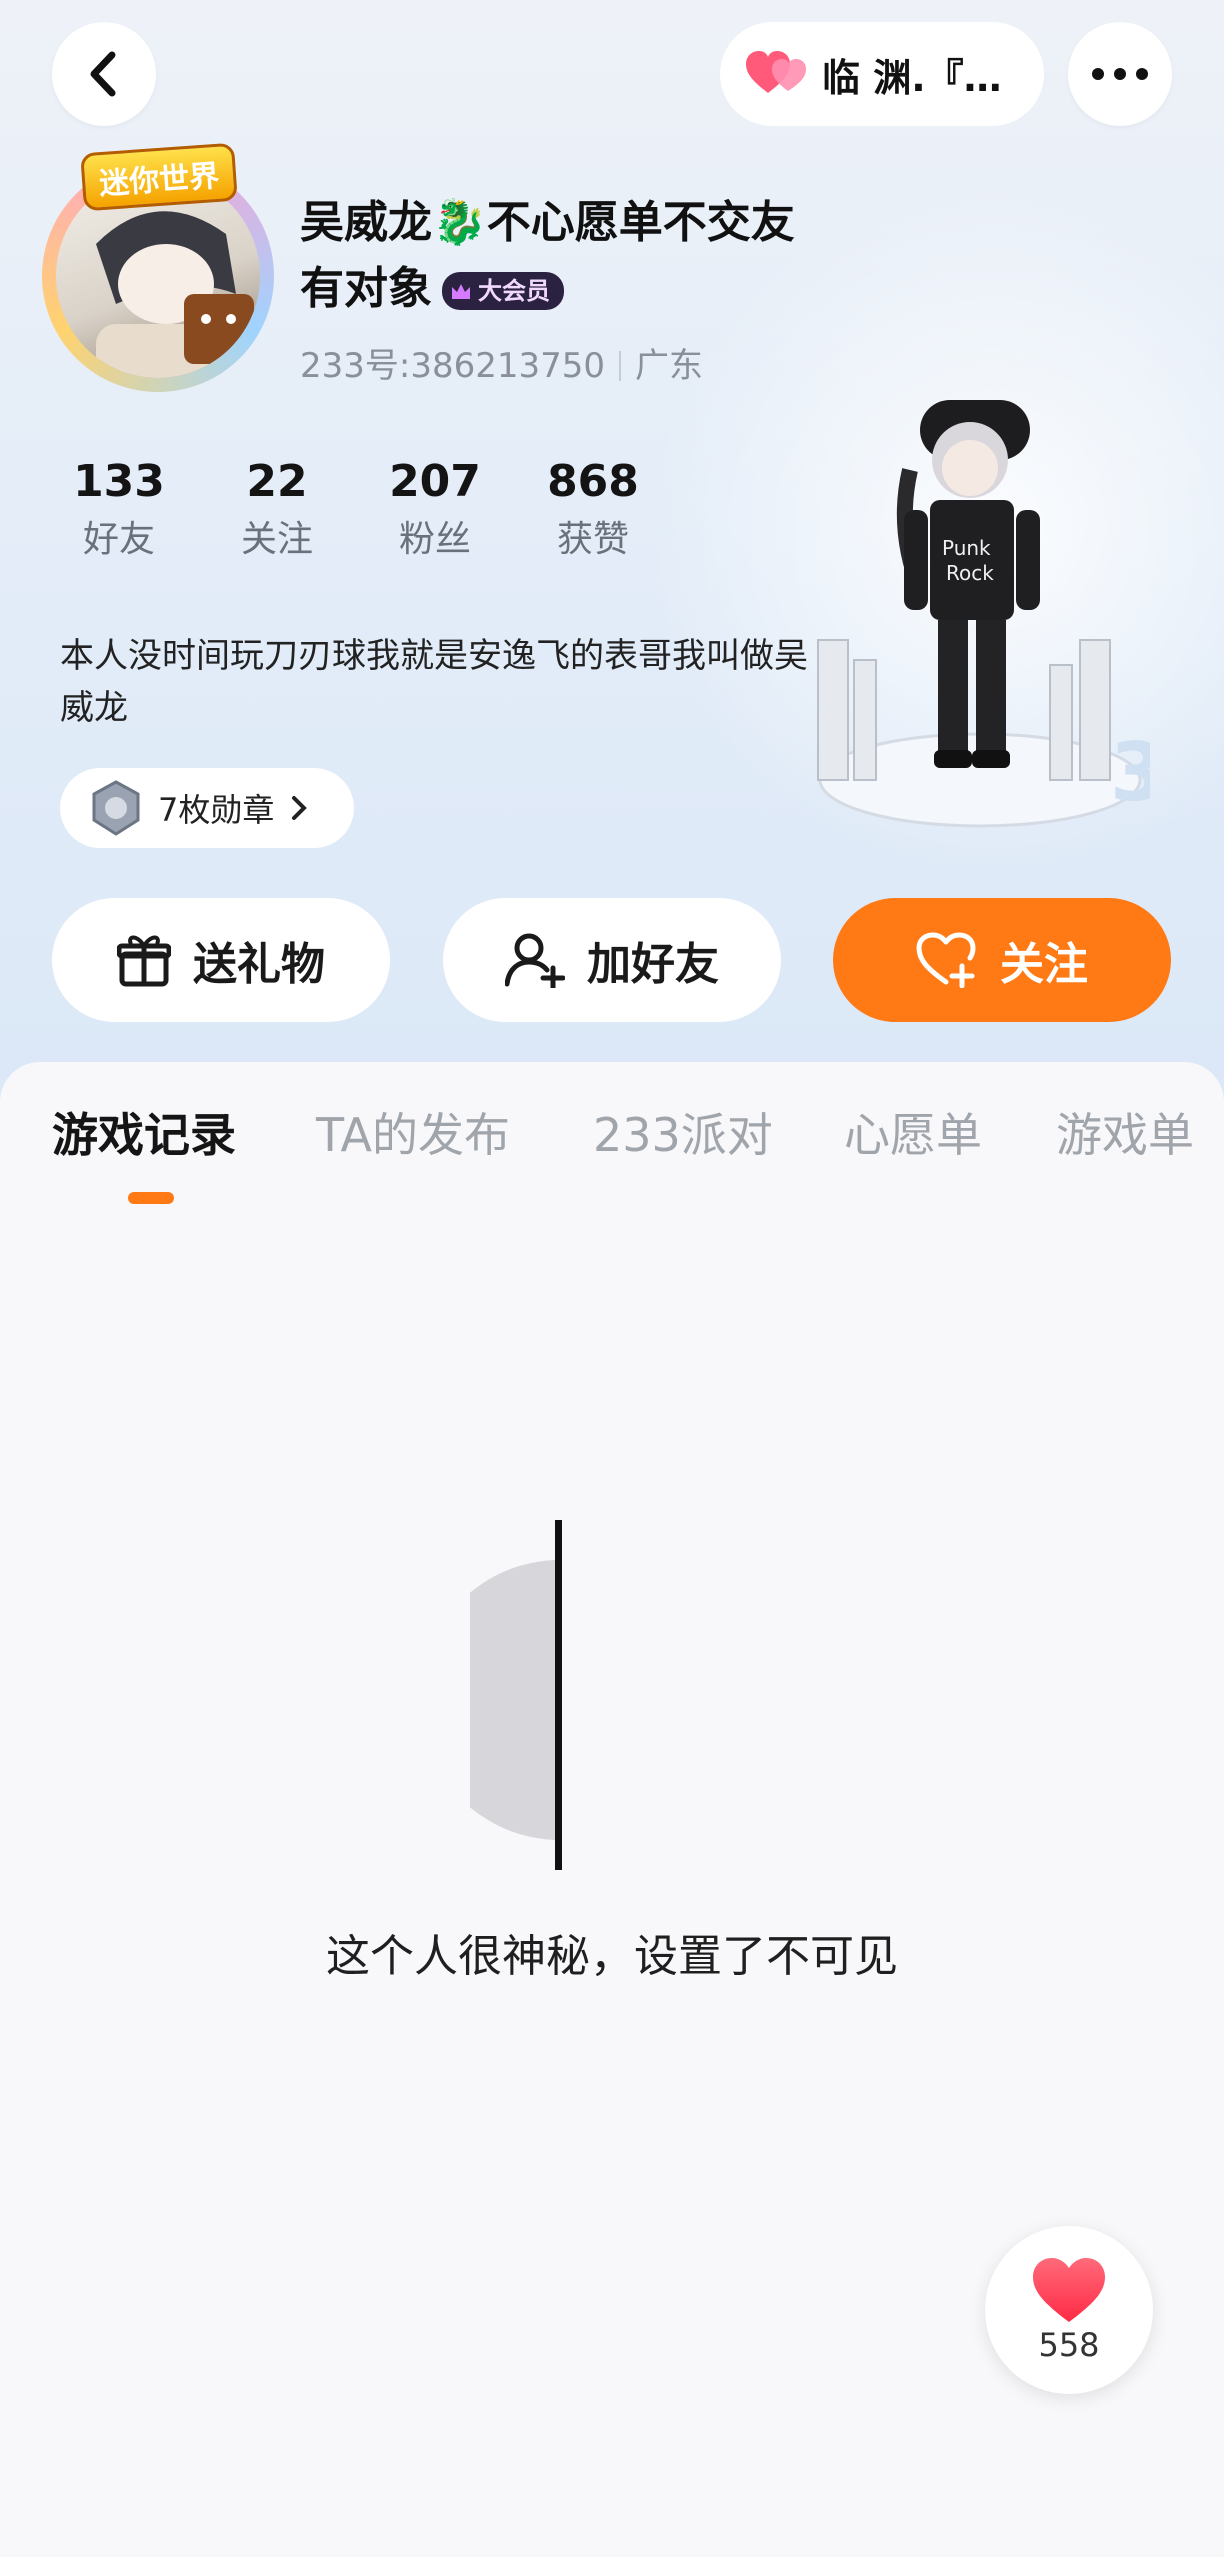  I want to click on crown-icon, so click(461, 291).